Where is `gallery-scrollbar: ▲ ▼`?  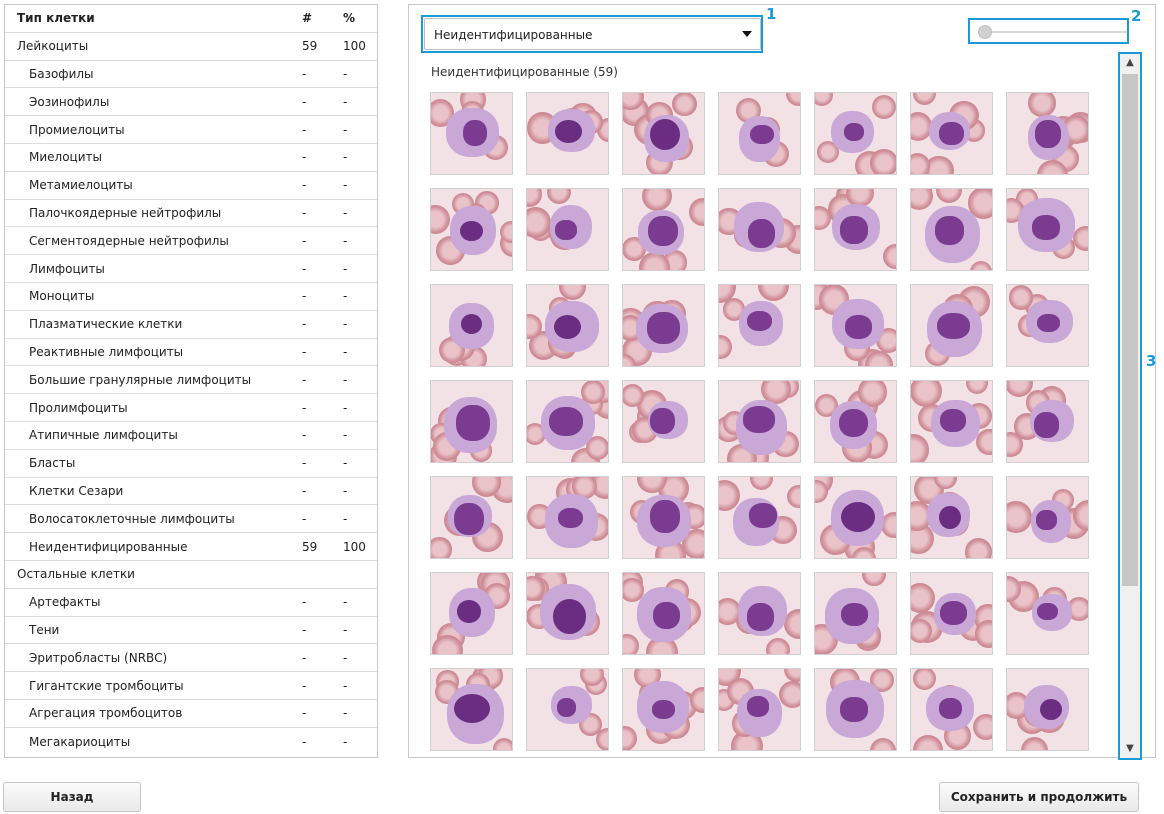
gallery-scrollbar: ▲ ▼ is located at coordinates (1130, 406).